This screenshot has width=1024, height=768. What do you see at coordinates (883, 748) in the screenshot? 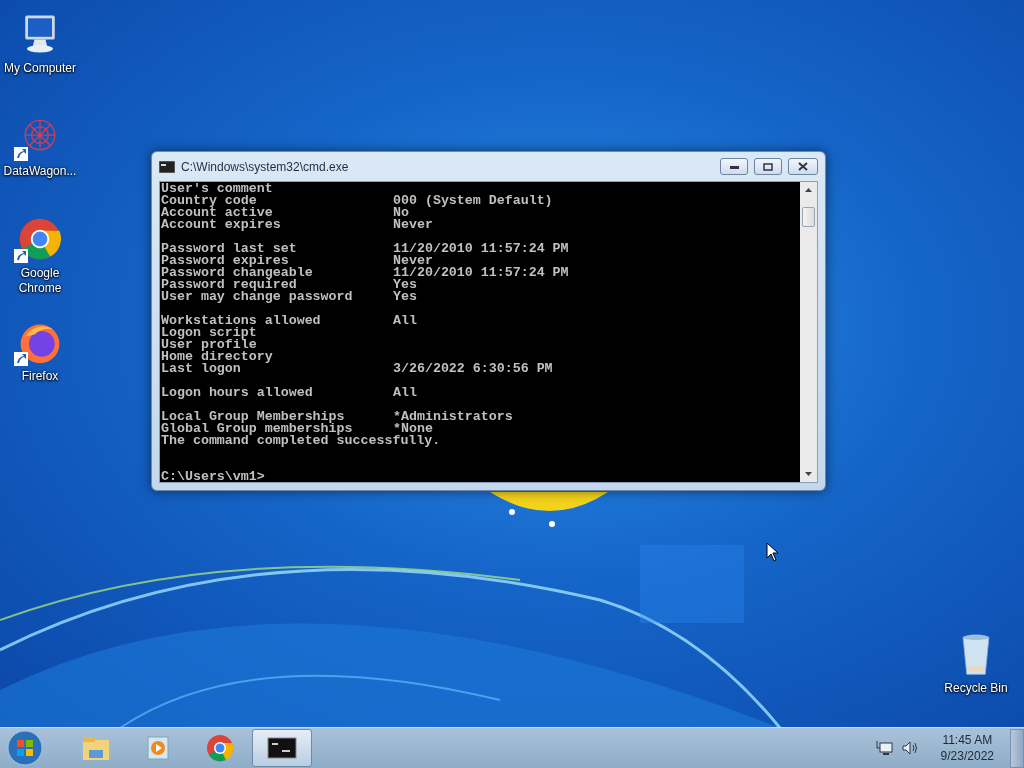
I see `network-icon` at bounding box center [883, 748].